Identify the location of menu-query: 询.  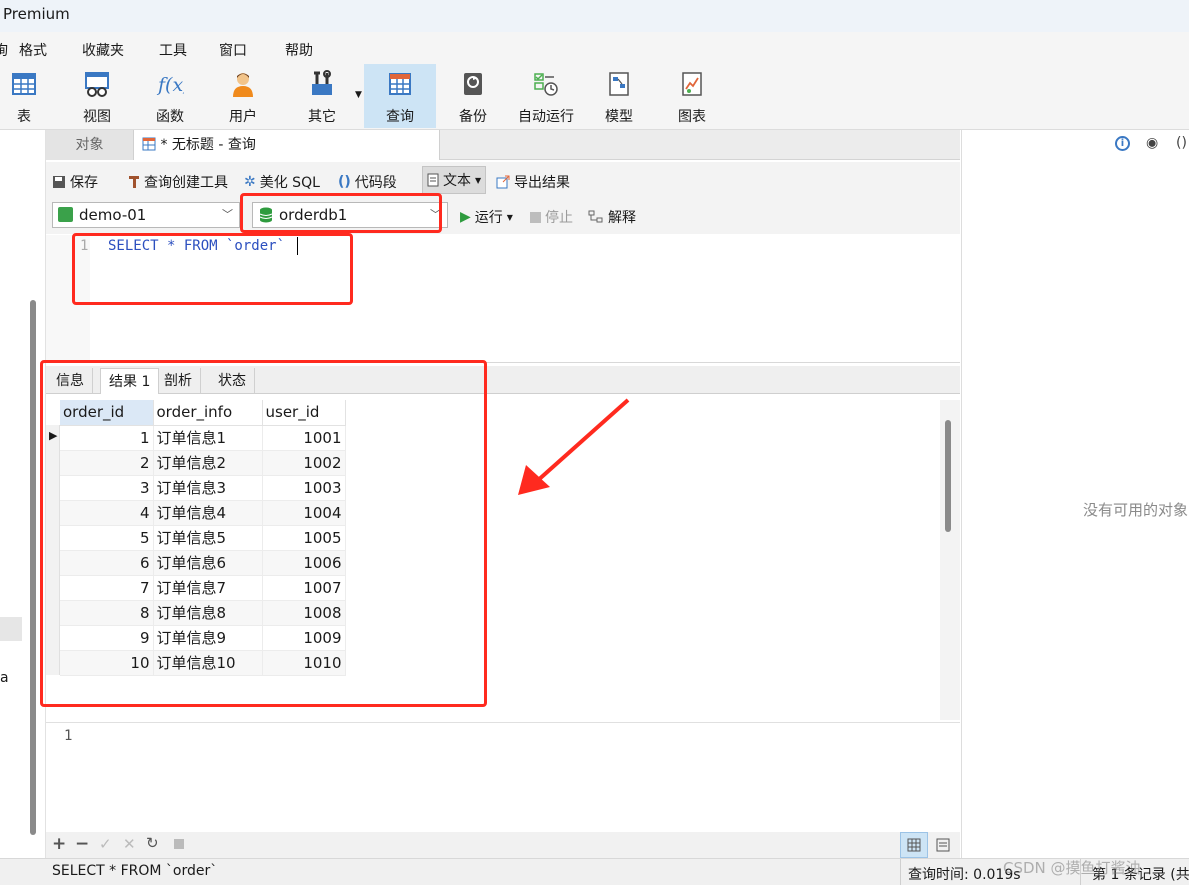
(4, 50).